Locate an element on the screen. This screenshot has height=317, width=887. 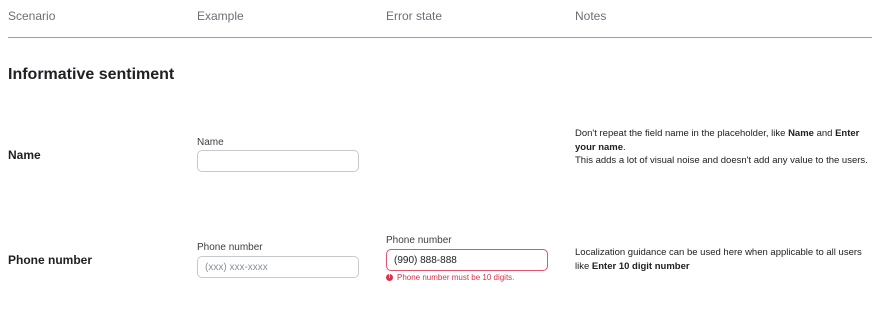
error-icon: ! is located at coordinates (389, 277).